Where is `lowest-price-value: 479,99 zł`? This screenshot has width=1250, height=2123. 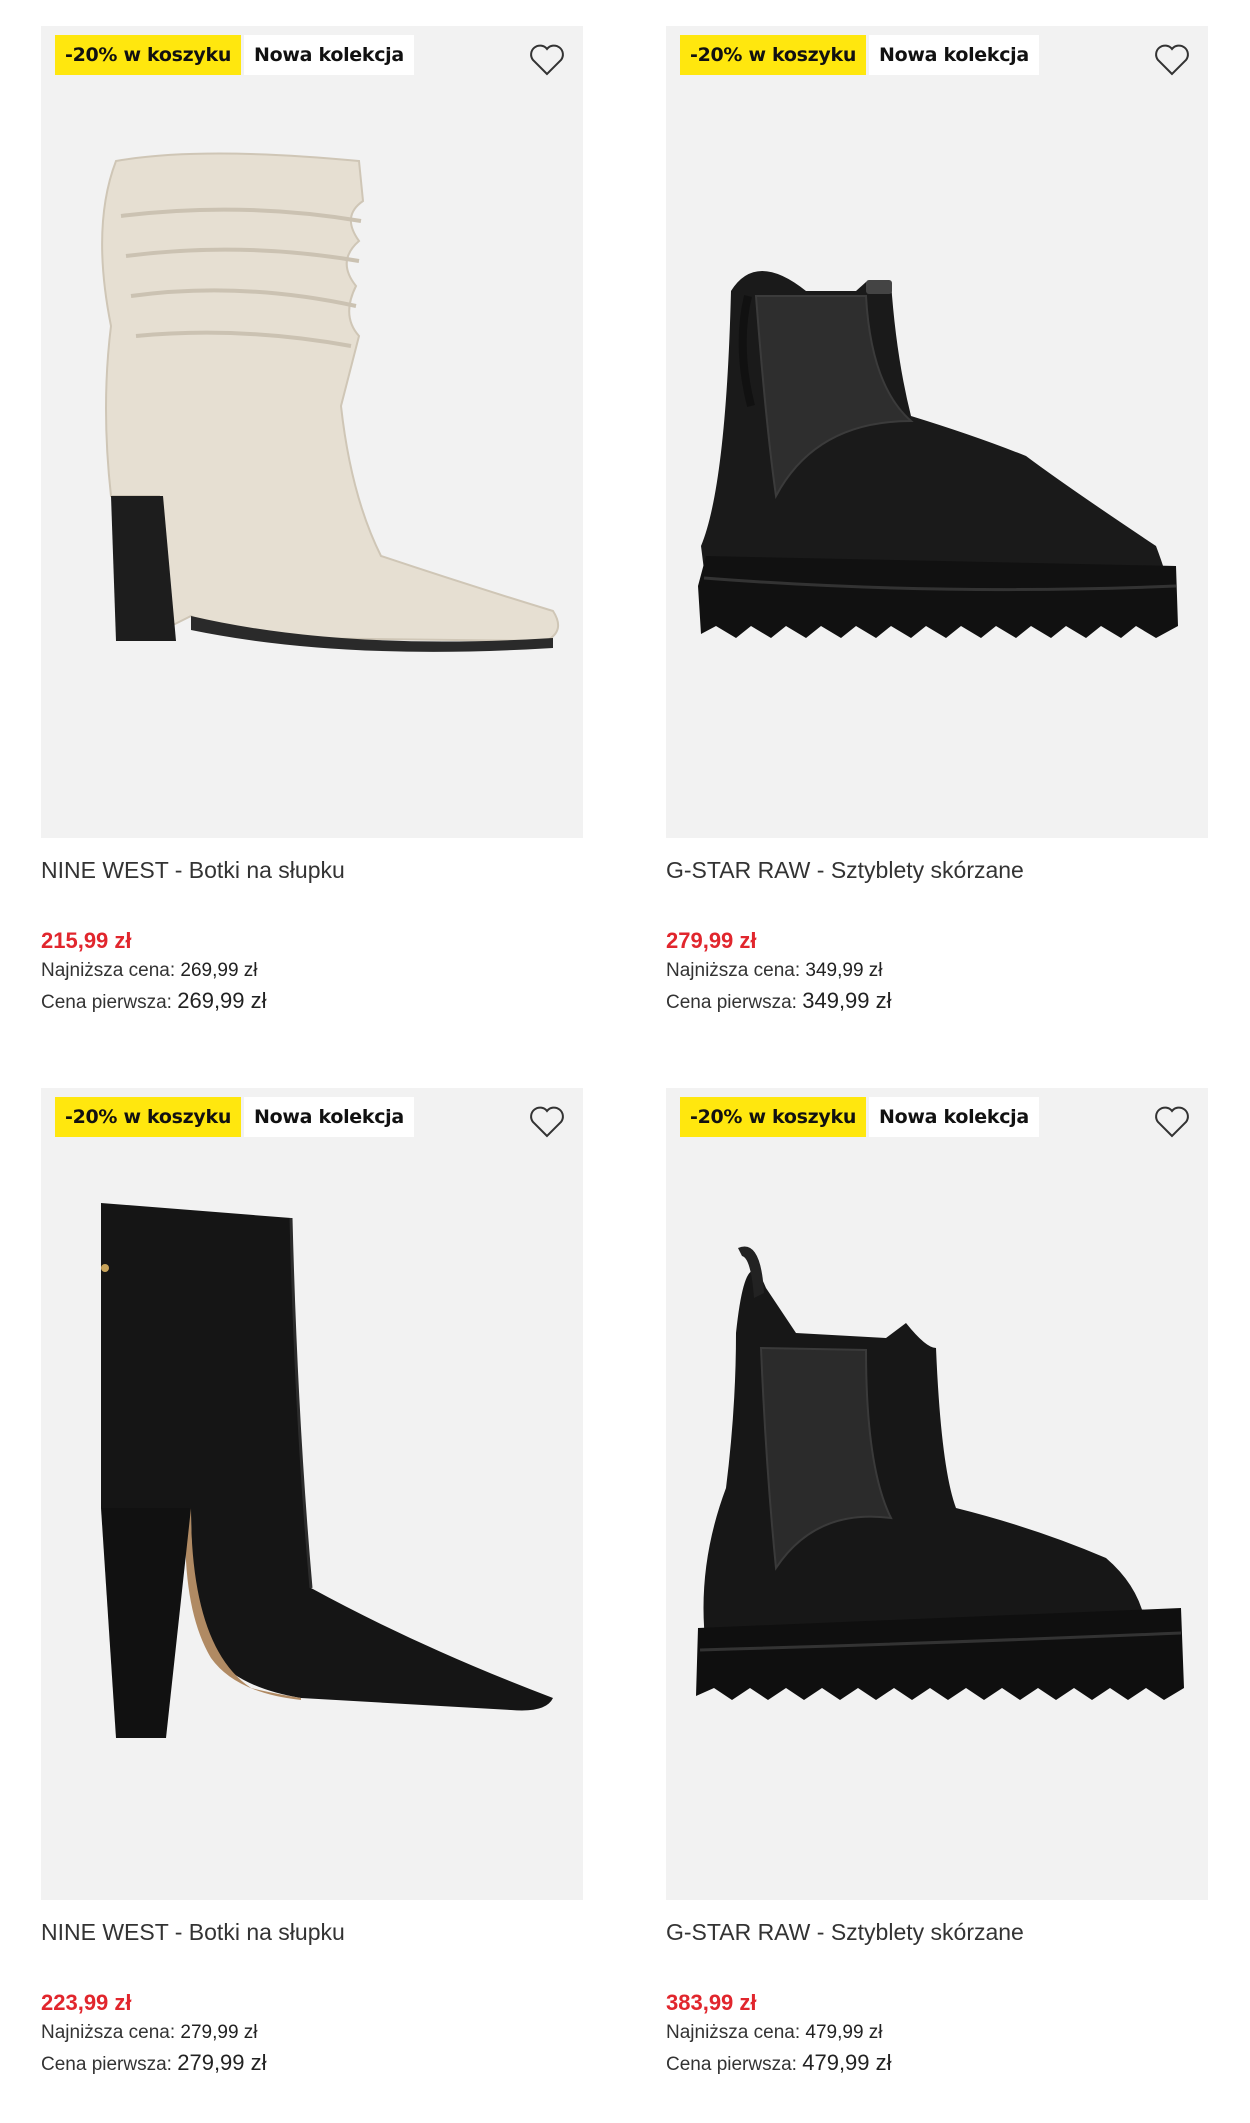
lowest-price-value: 479,99 zł is located at coordinates (844, 2032).